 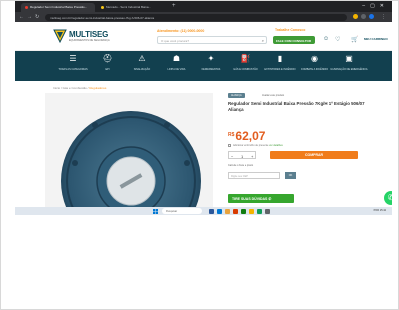 I want to click on buy-button: COMPRAR, so click(x=314, y=155).